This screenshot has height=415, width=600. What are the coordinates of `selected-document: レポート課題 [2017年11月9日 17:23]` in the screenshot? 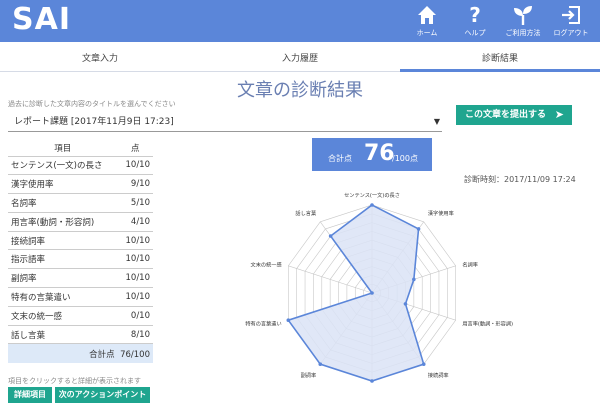 It's located at (94, 122).